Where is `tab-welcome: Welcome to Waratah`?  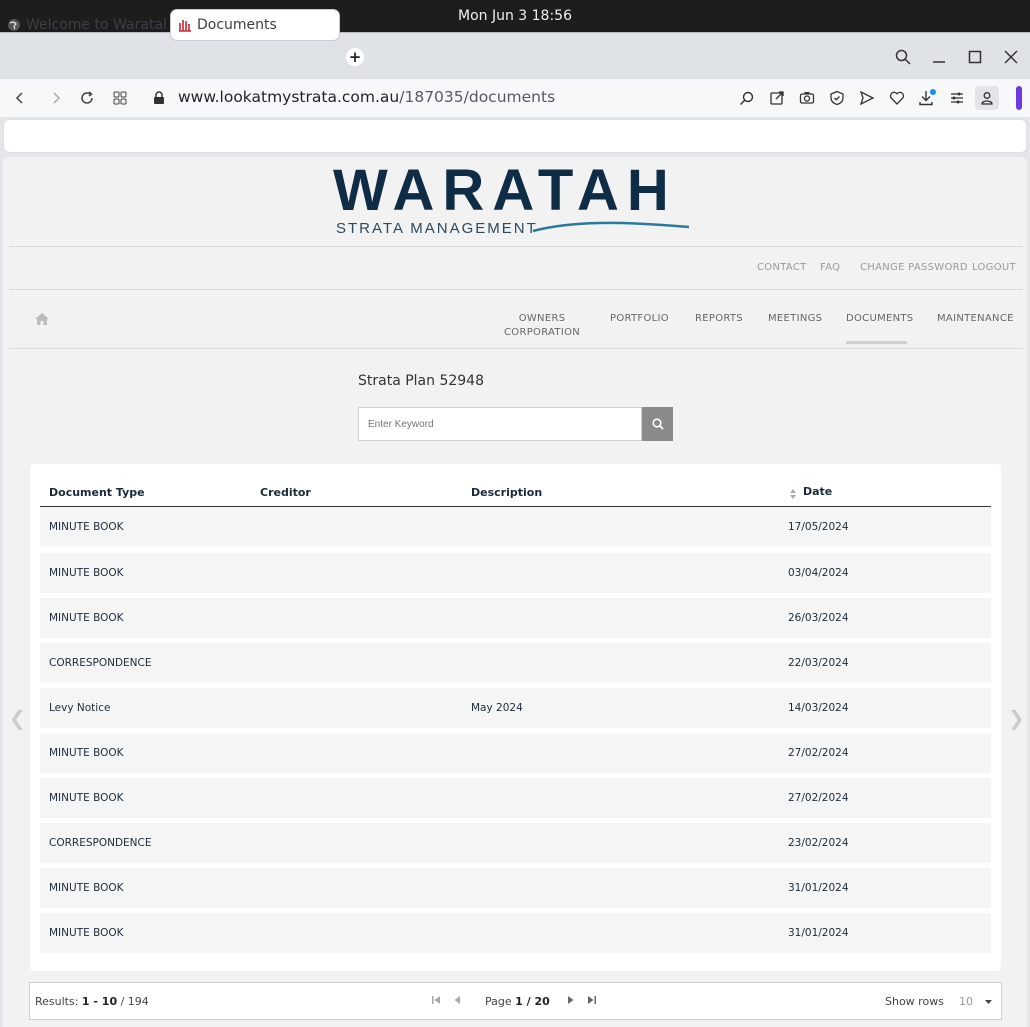
tab-welcome: Welcome to Waratah is located at coordinates (86, 25).